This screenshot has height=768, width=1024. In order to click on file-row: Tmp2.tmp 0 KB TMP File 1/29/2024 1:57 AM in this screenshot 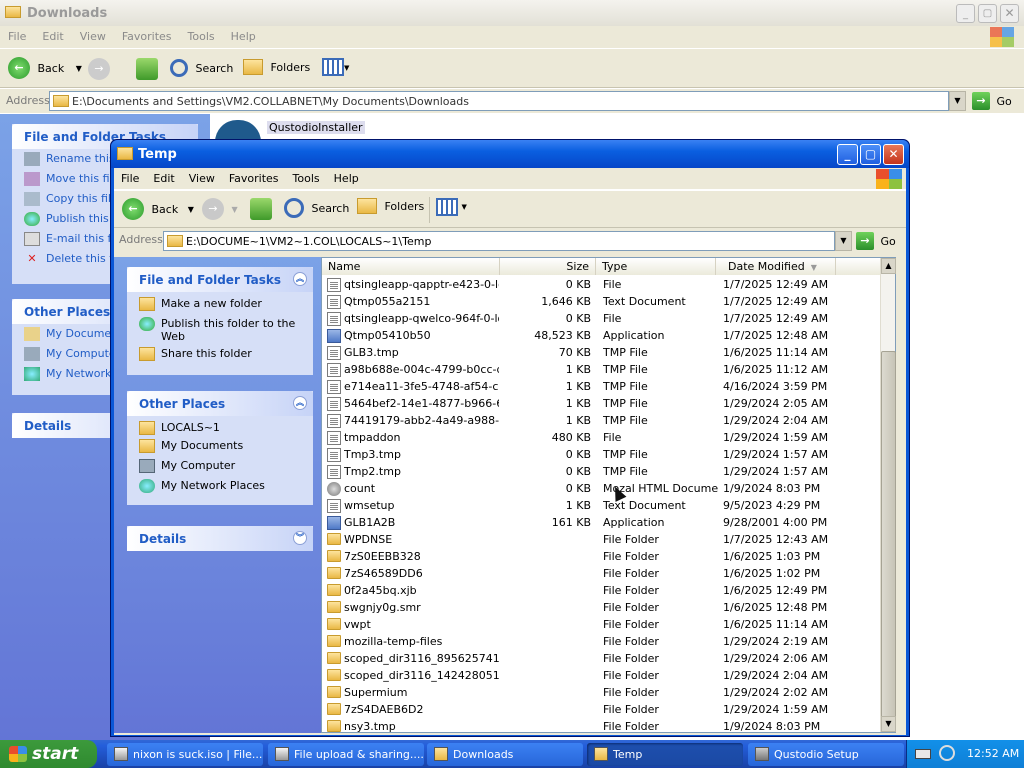, I will do `click(602, 471)`.